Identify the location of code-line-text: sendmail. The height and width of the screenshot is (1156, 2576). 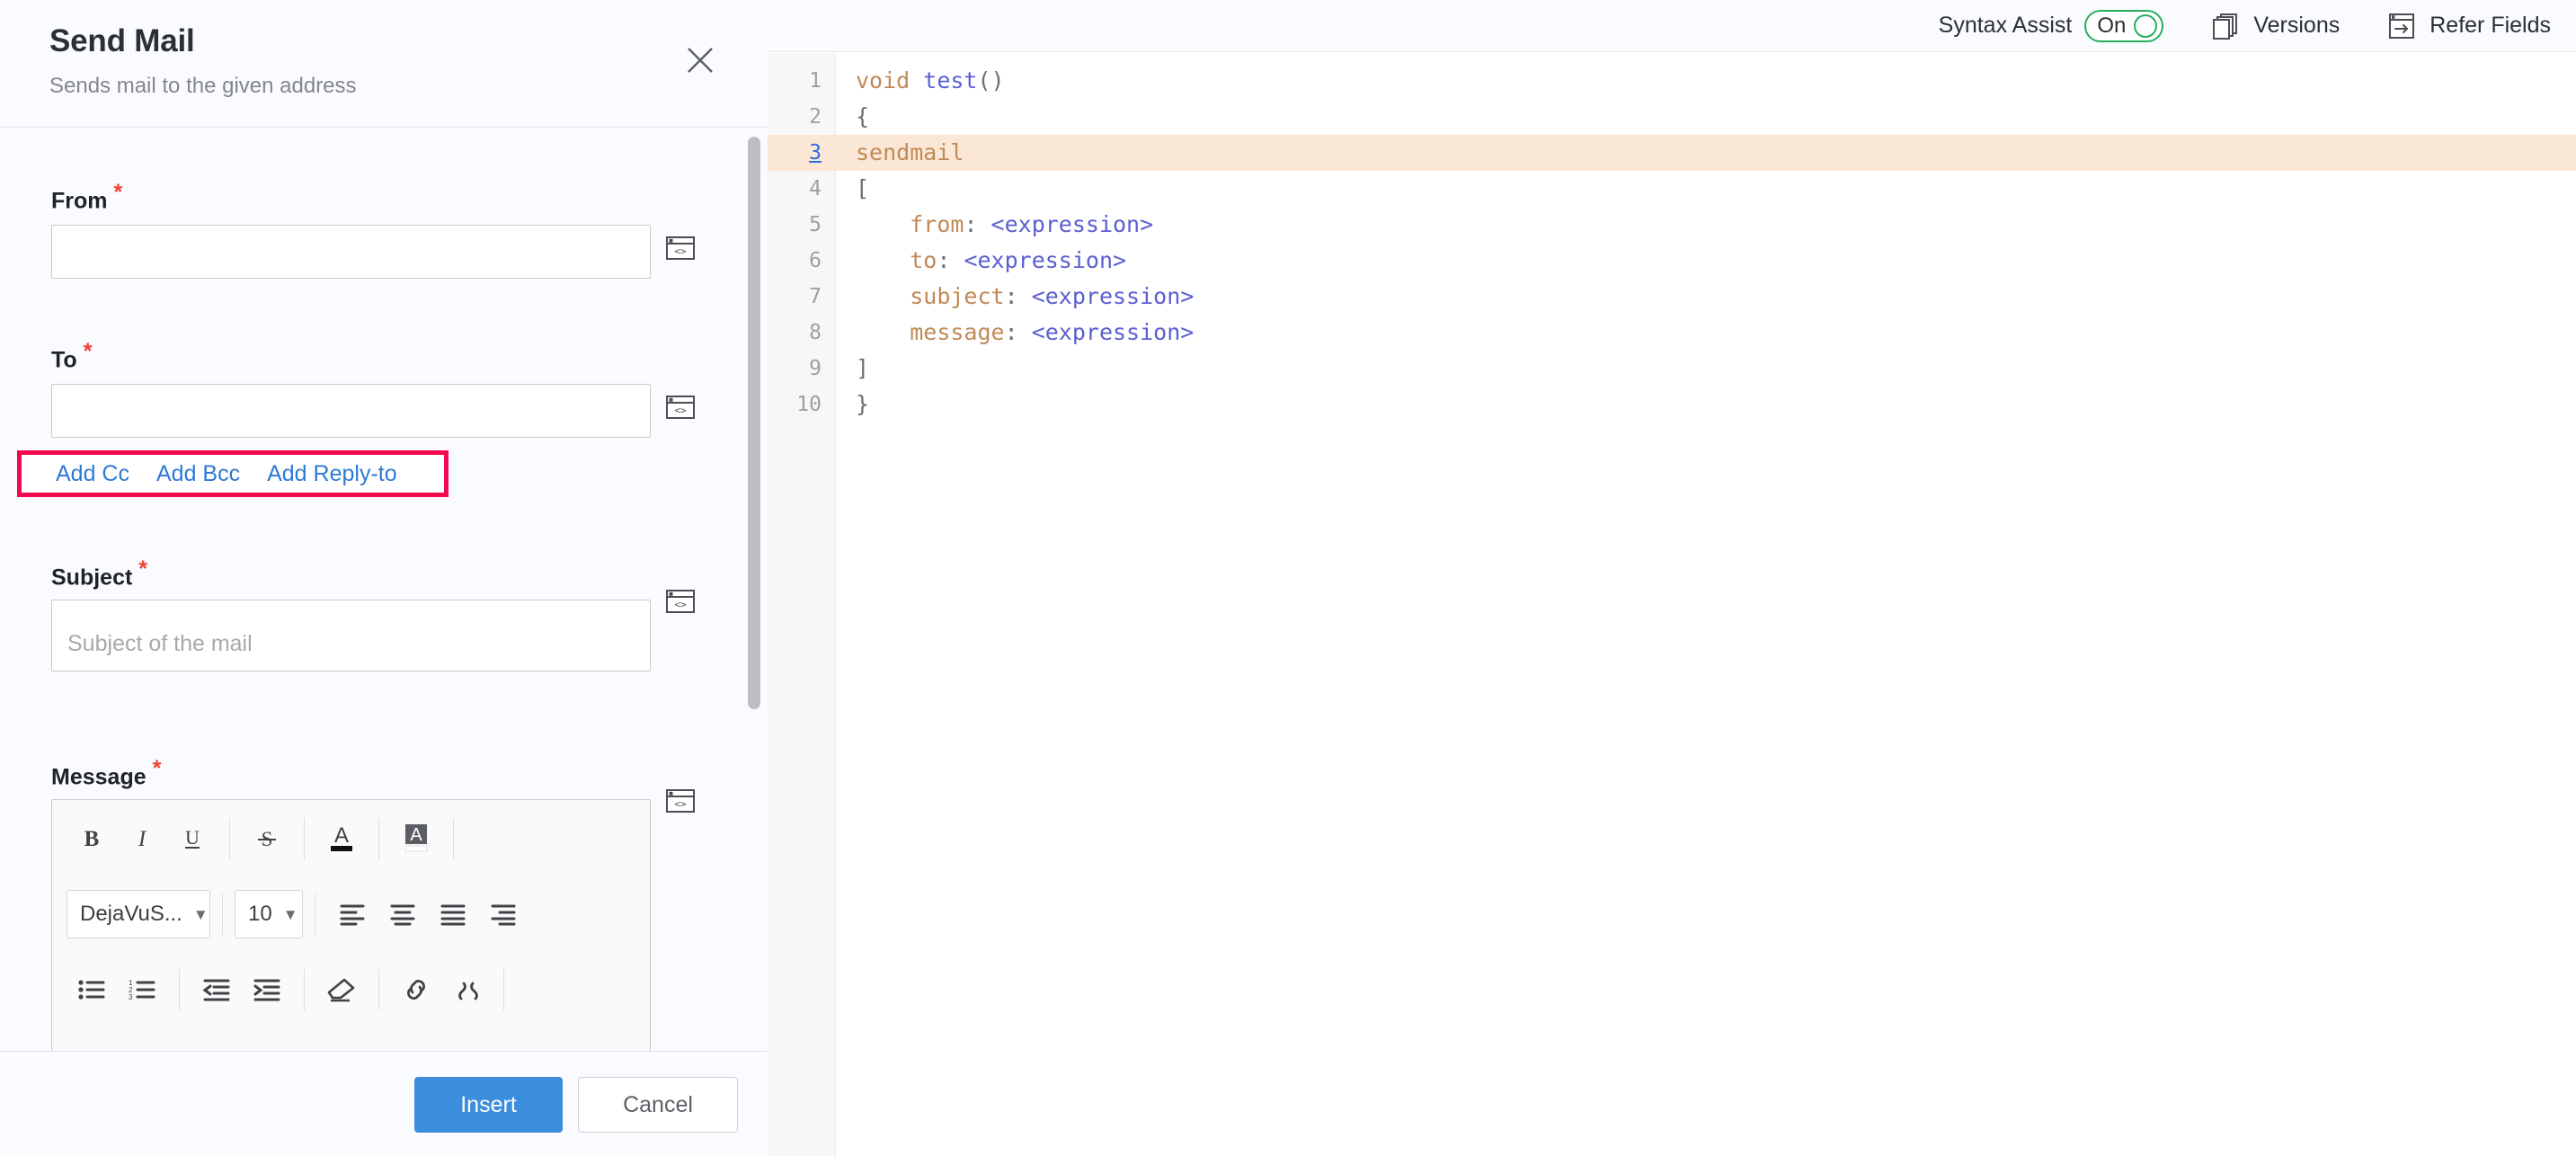
(910, 153).